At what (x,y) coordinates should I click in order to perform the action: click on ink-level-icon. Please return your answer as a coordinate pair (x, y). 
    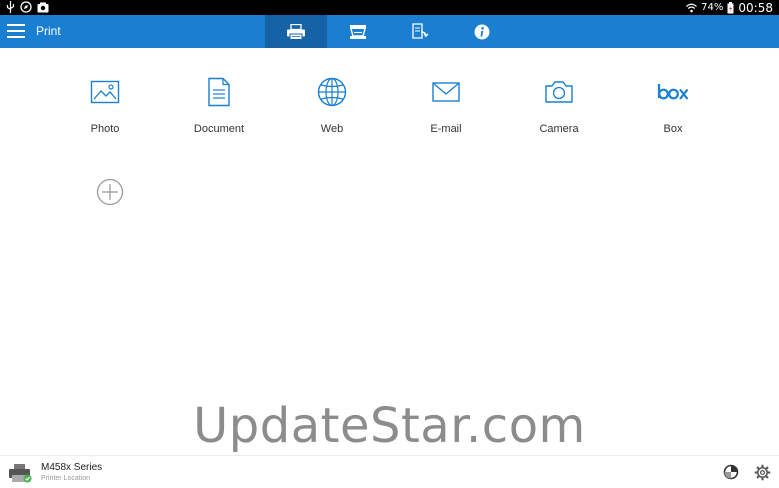
    Looking at the image, I should click on (731, 472).